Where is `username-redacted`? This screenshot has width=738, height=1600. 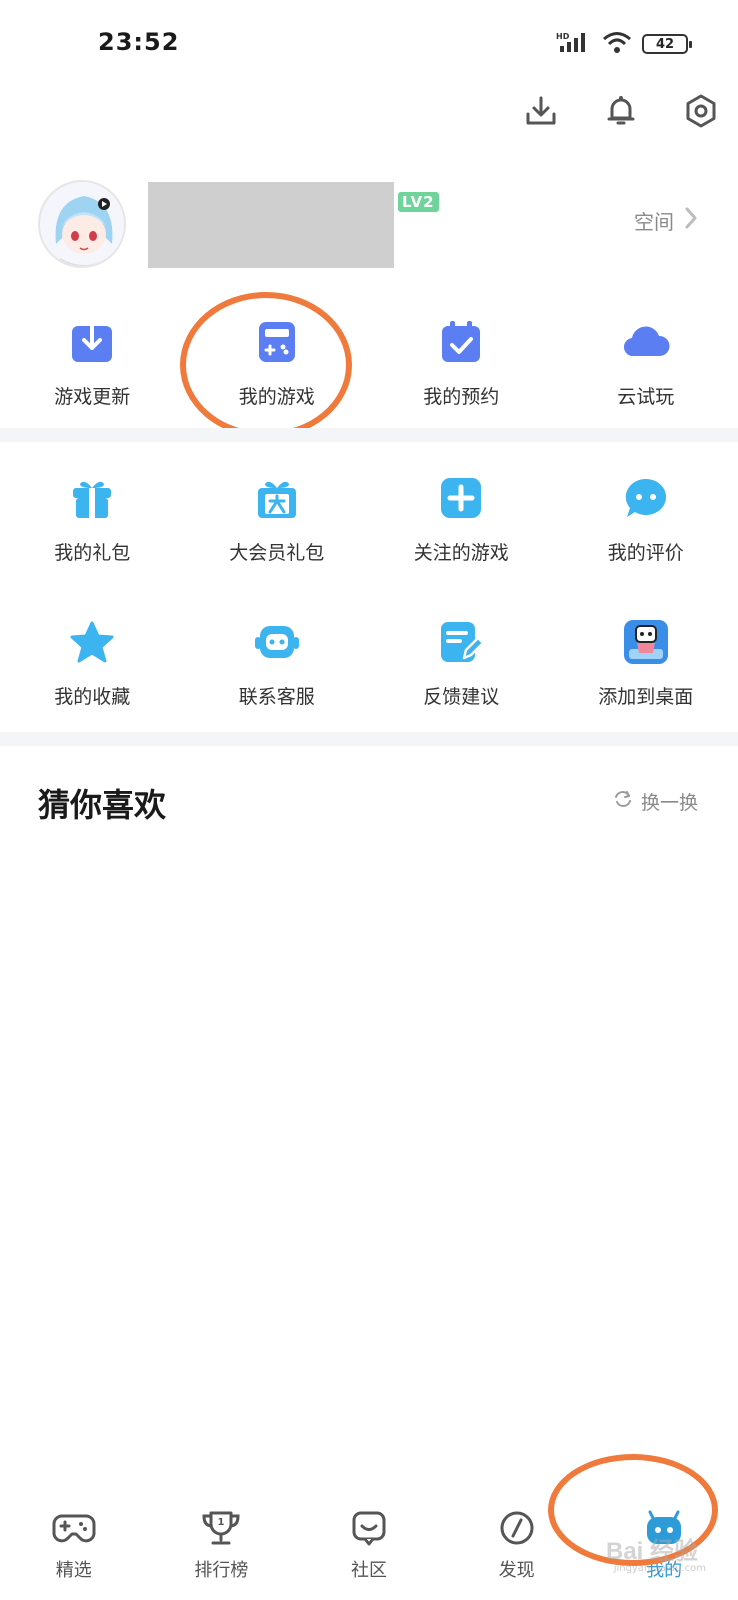
username-redacted is located at coordinates (271, 225).